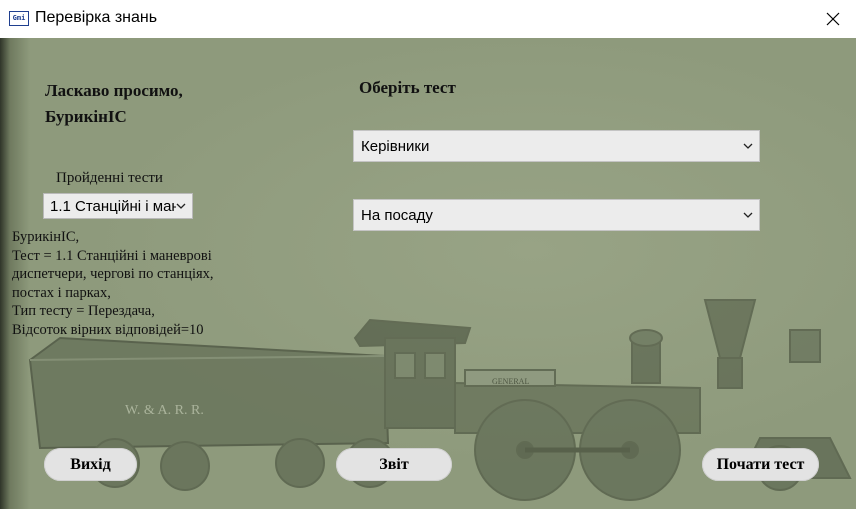 Image resolution: width=856 pixels, height=509 pixels. I want to click on window-title: Перевірка знань, so click(96, 17).